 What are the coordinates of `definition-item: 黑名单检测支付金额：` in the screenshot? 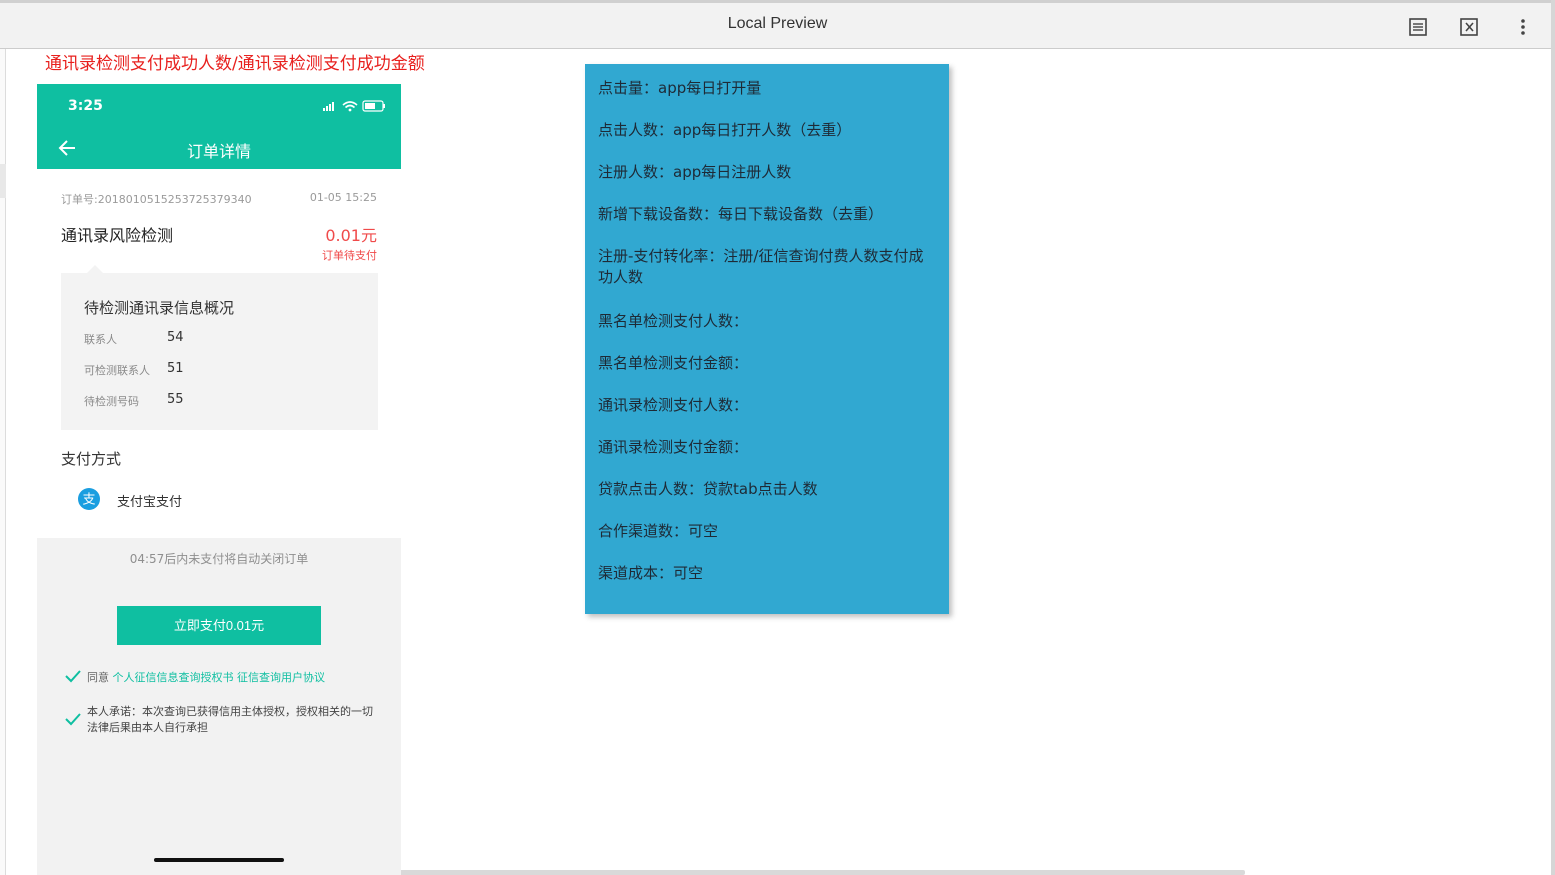 It's located at (673, 363).